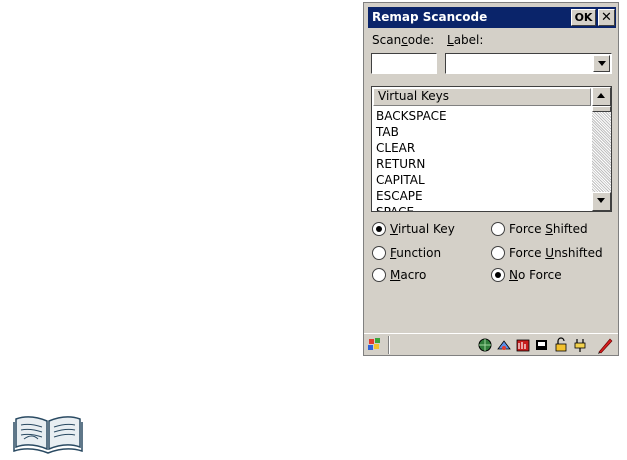  I want to click on ok-button: OK, so click(583, 17).